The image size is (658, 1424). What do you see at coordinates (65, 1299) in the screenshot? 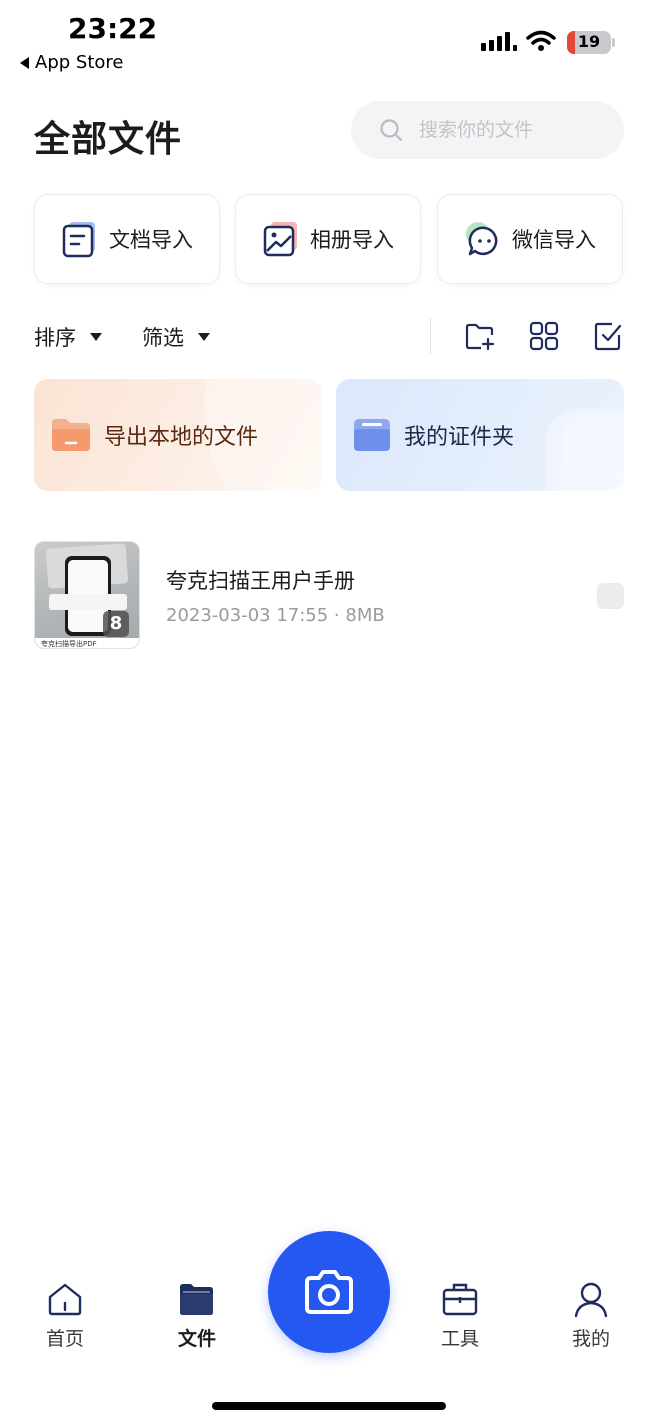
I see `home-icon` at bounding box center [65, 1299].